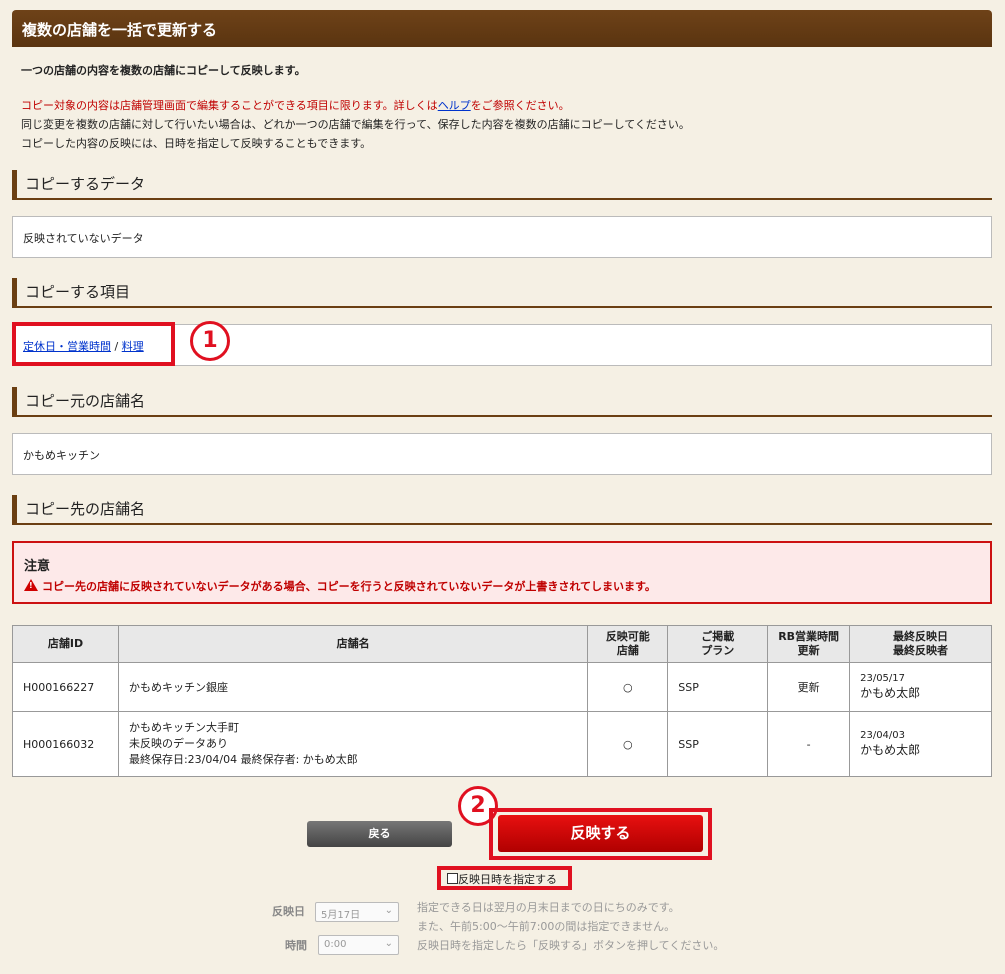 This screenshot has width=1005, height=974. I want to click on note-red-text1: コピー対象の内容は店舗管理画面で編集することができる項目に限ります。詳しくは, so click(229, 105).